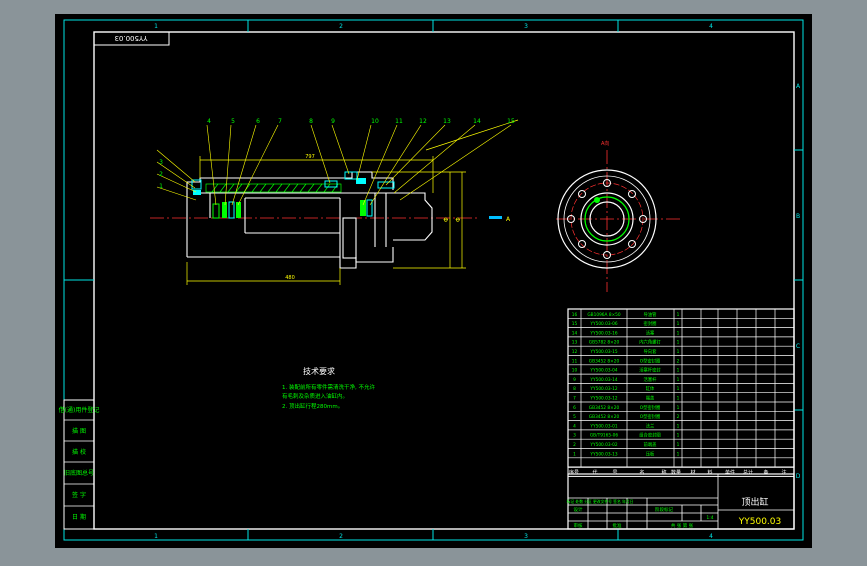  I want to click on bom-cell-code: YY500.03-15, so click(603, 352).